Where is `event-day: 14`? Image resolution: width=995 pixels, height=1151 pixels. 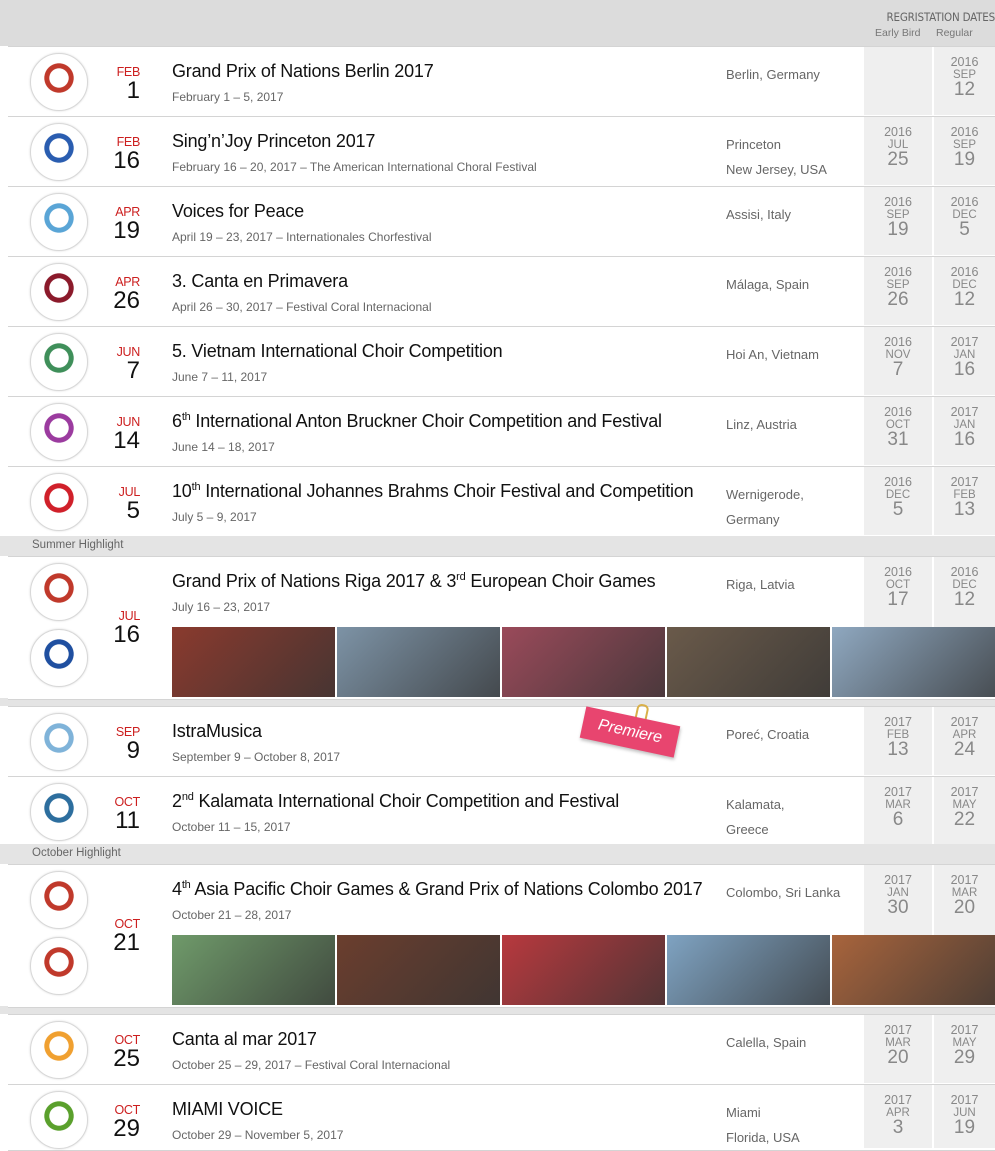 event-day: 14 is located at coordinates (126, 440).